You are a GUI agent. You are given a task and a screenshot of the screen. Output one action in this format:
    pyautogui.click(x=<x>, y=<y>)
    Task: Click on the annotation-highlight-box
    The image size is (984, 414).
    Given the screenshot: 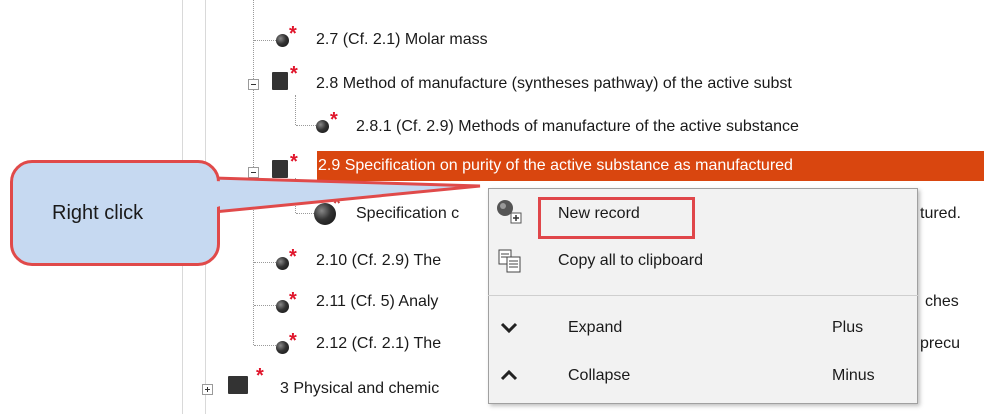 What is the action you would take?
    pyautogui.click(x=616, y=218)
    